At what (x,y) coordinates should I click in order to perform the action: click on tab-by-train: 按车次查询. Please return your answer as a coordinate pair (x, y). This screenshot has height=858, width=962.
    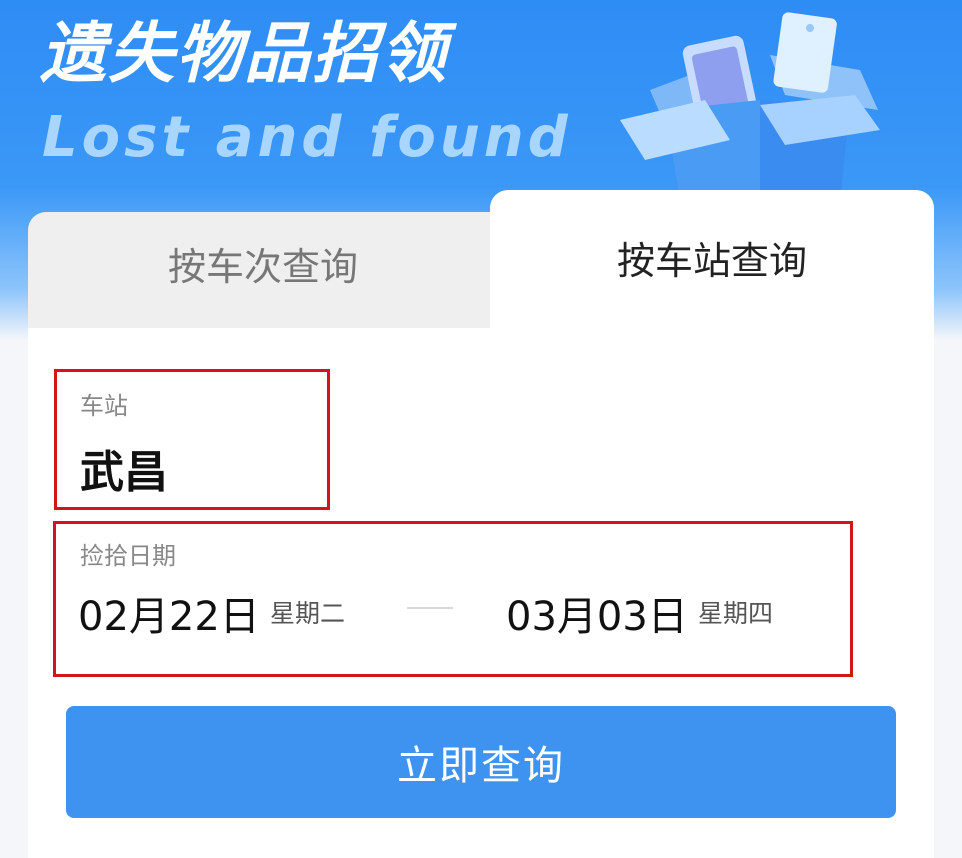
    Looking at the image, I should click on (263, 272).